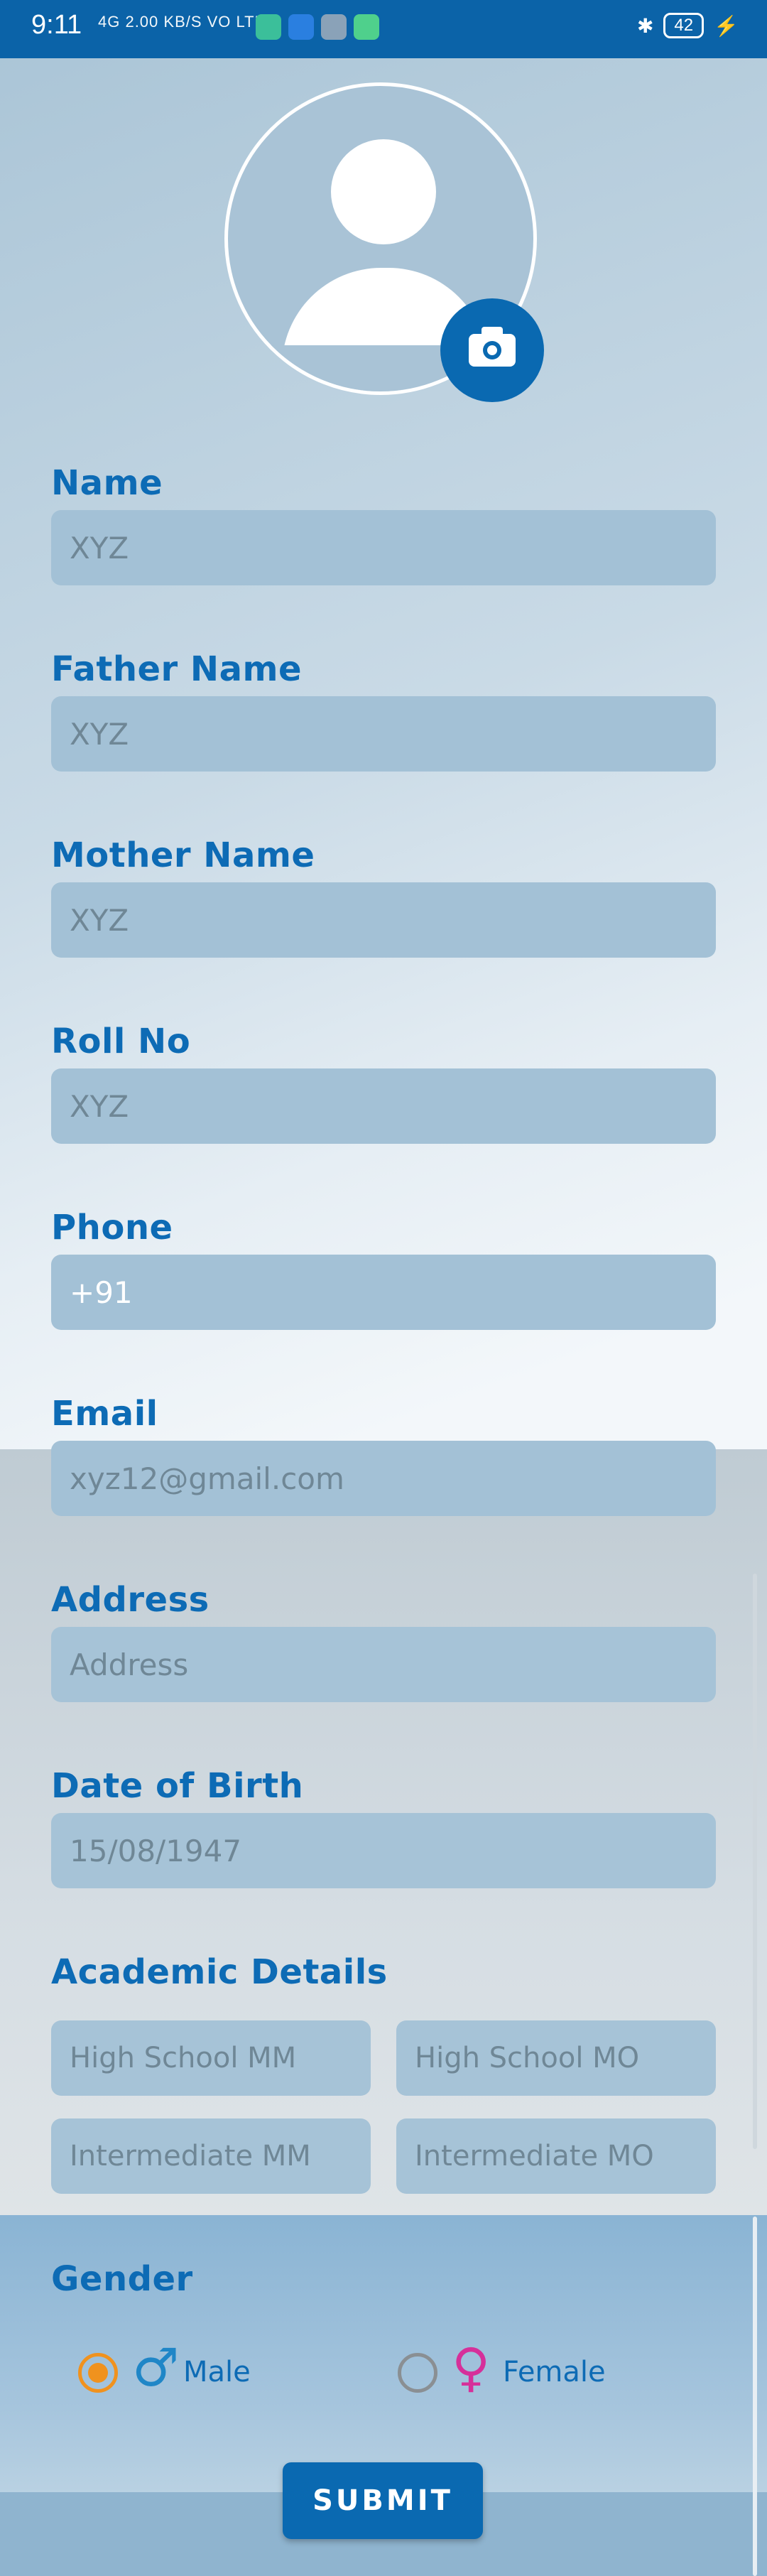  Describe the element at coordinates (726, 25) in the screenshot. I see `charging-icon: ⚡` at that location.